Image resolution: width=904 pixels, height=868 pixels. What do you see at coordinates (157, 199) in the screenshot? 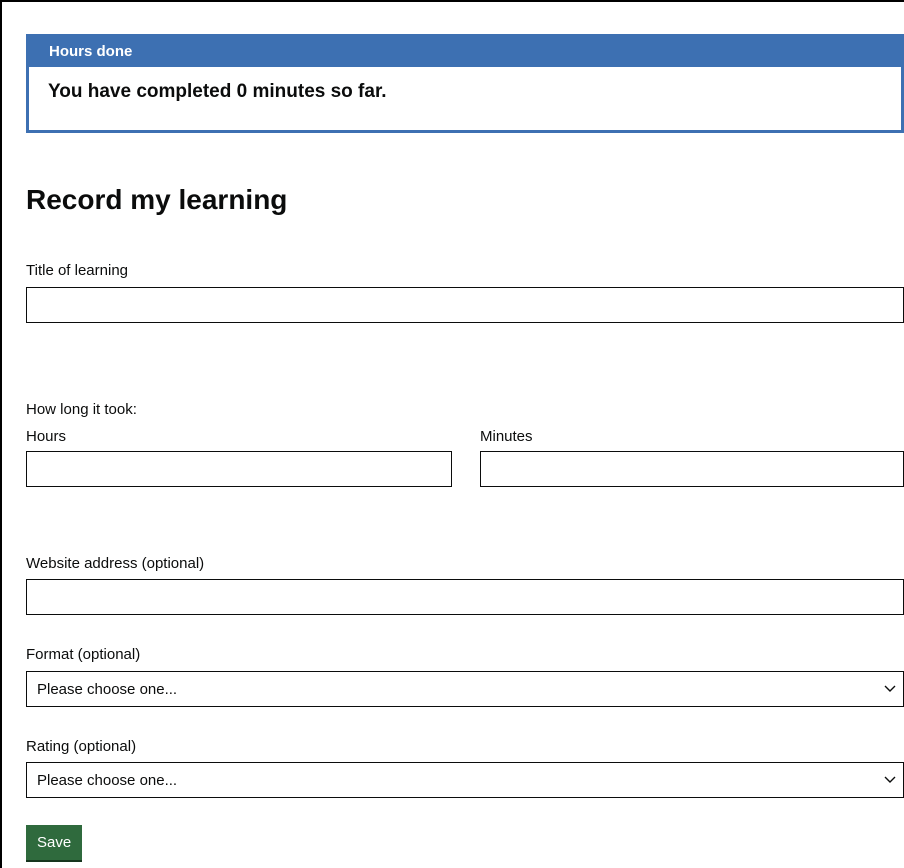
I see `page-title: Record my learning` at bounding box center [157, 199].